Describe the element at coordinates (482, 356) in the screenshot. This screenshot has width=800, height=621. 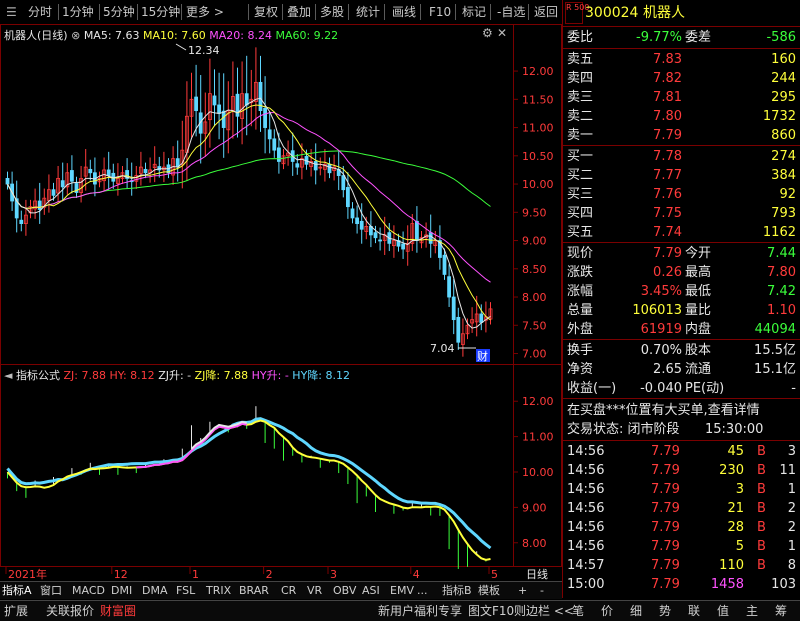
I see `finance-marker: 财` at that location.